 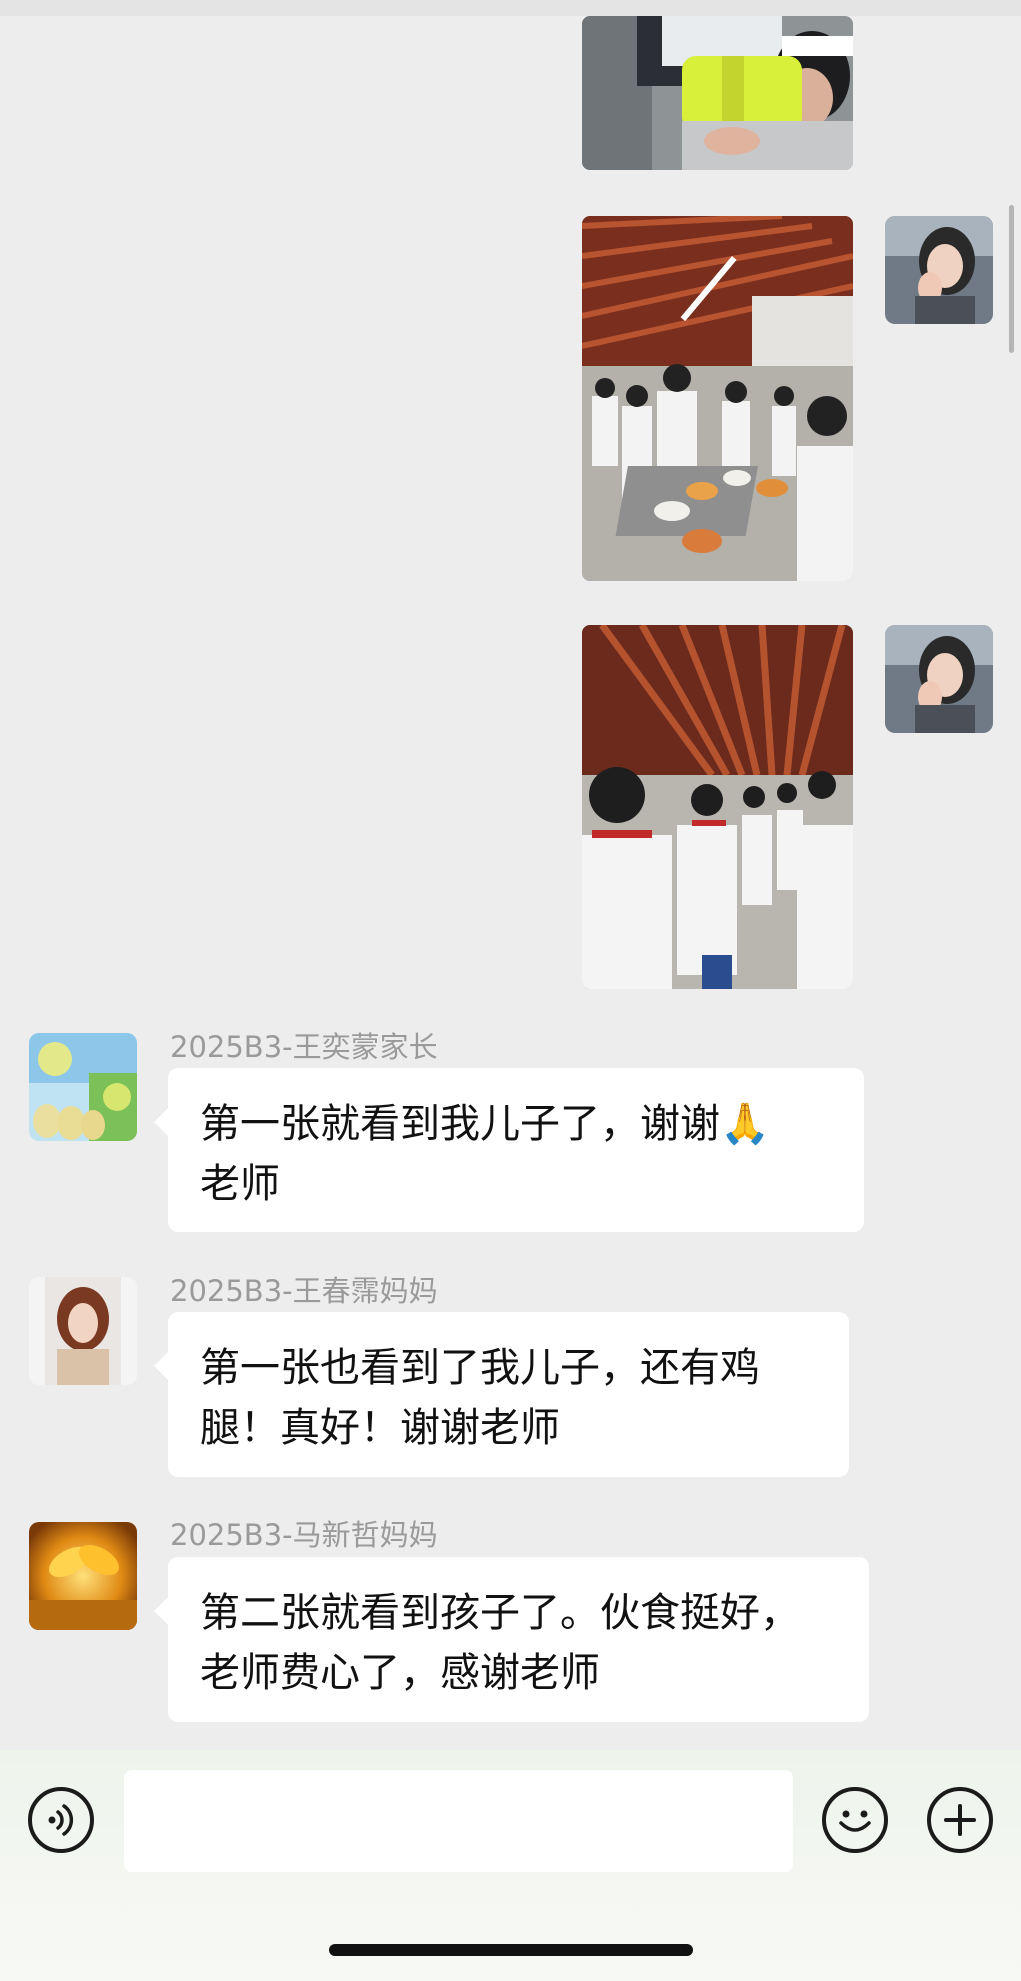 What do you see at coordinates (304, 1291) in the screenshot?
I see `sender-name: 2025B3-王春霈妈妈` at bounding box center [304, 1291].